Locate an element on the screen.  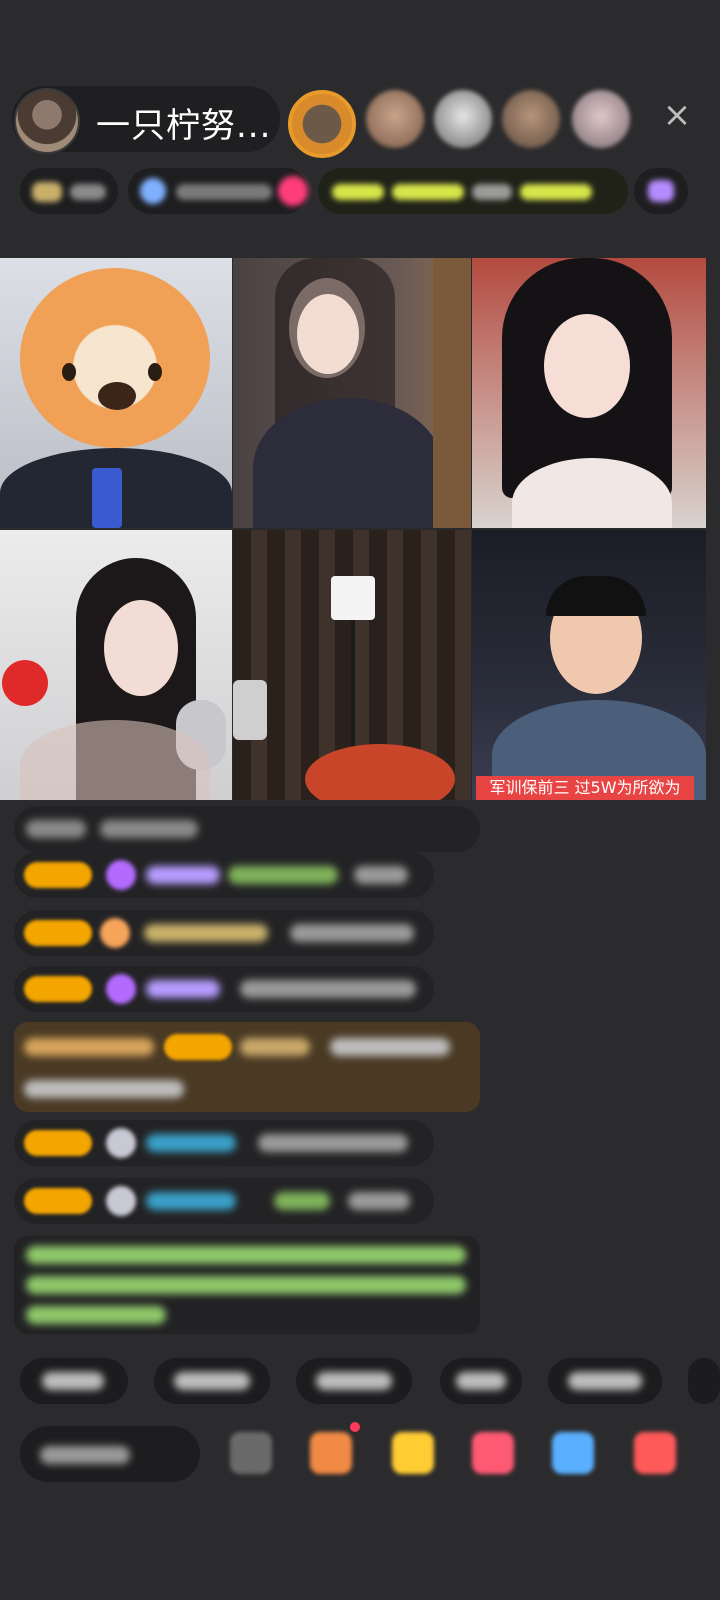
store-icon is located at coordinates (655, 1453).